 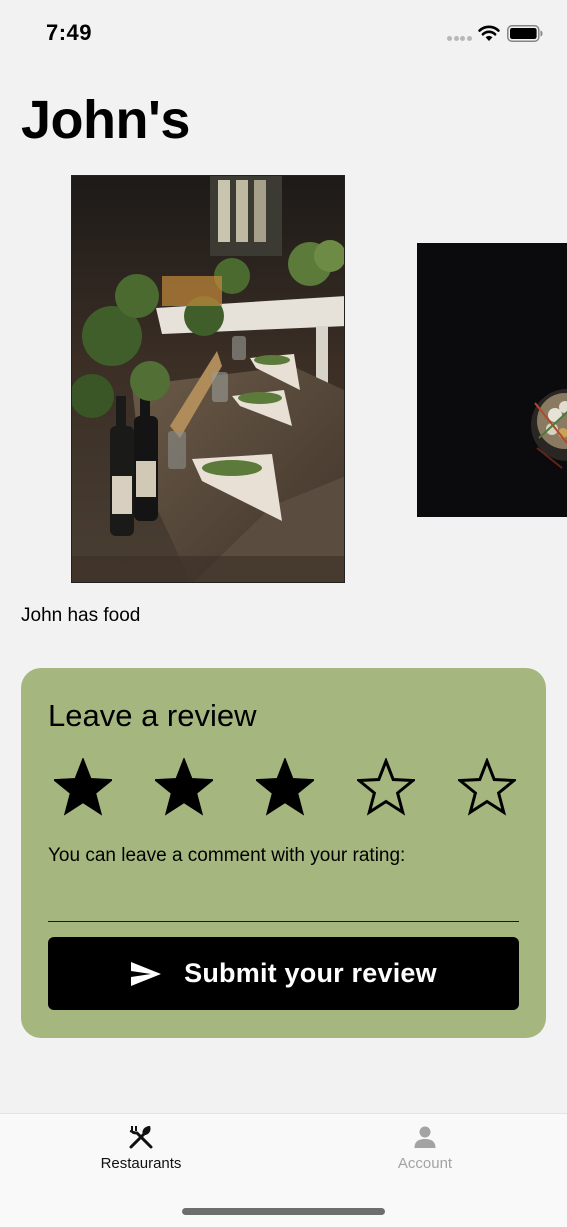 I want to click on person-icon, so click(x=425, y=1137).